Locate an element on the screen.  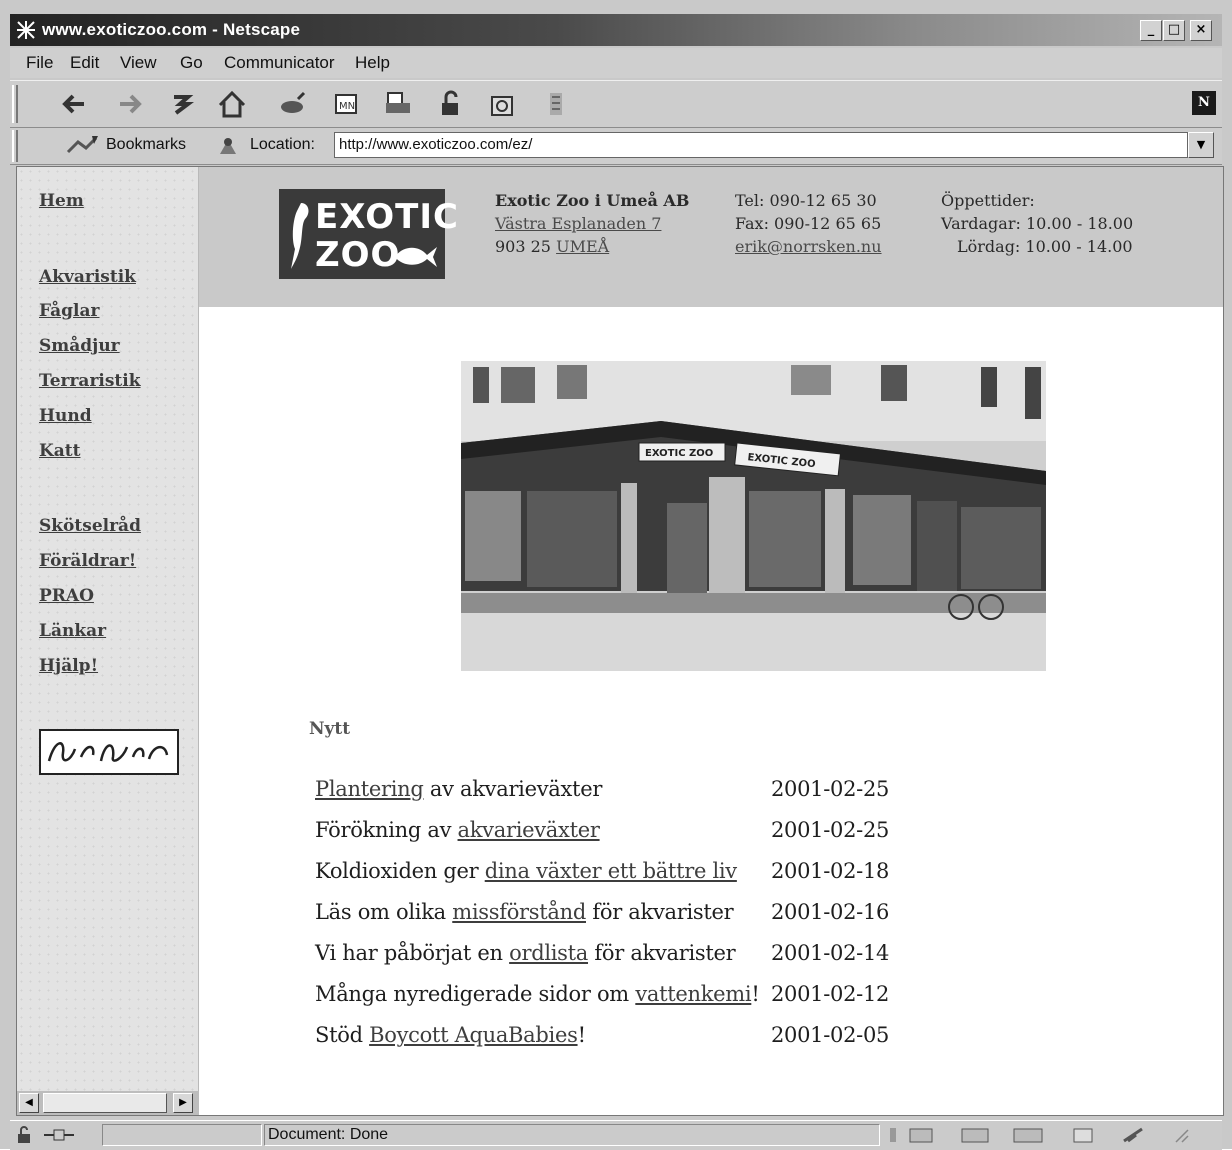
scroll-thumb is located at coordinates (105, 1103).